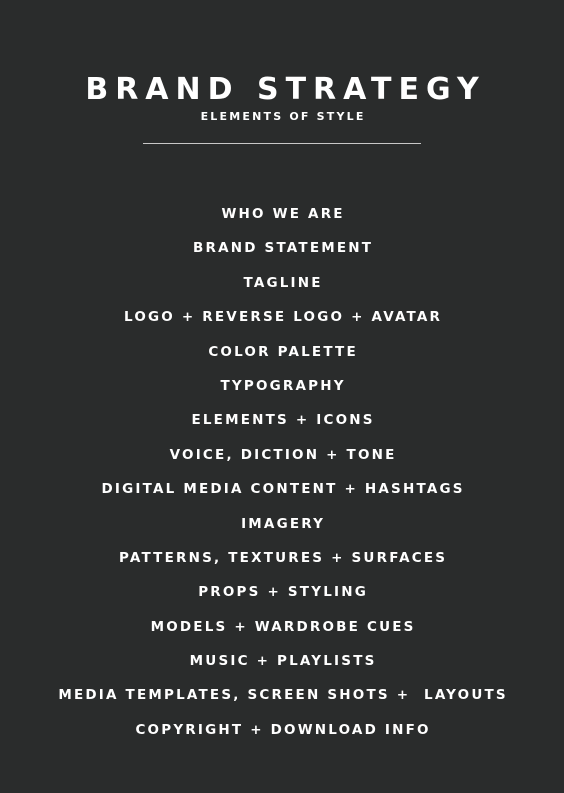 Image resolution: width=564 pixels, height=793 pixels. What do you see at coordinates (283, 592) in the screenshot?
I see `contents-item: PROPS + STYLING` at bounding box center [283, 592].